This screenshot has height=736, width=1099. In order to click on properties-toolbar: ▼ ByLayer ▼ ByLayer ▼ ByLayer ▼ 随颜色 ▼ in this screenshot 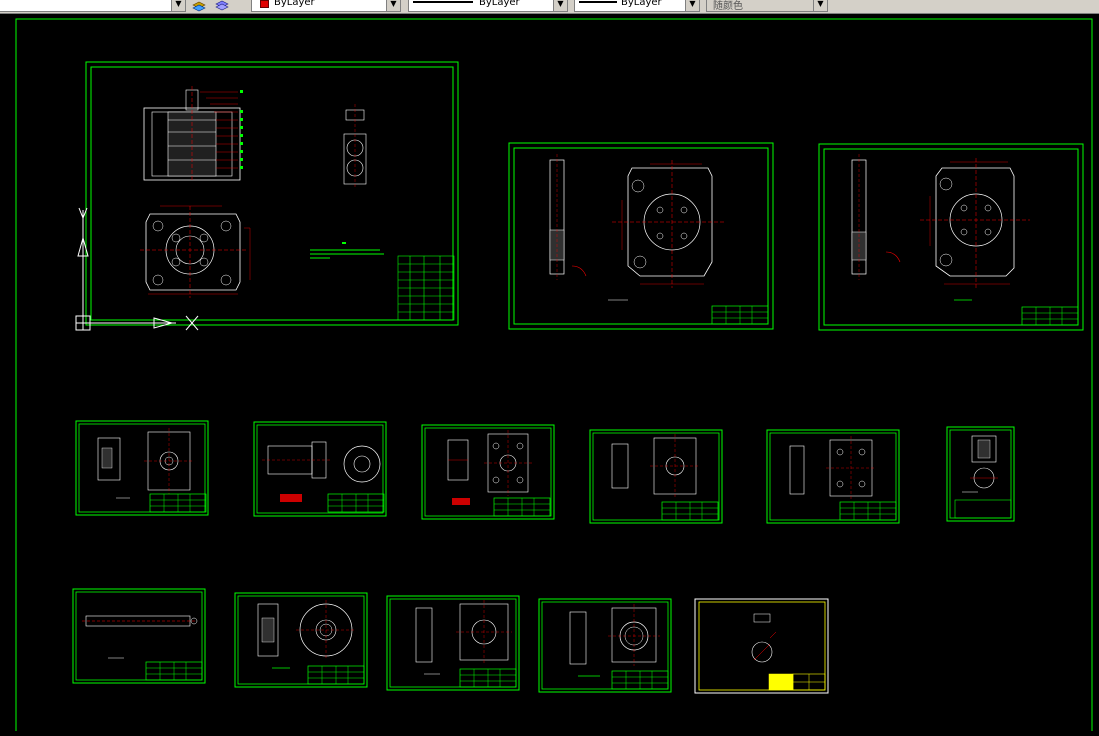, I will do `click(549, 7)`.